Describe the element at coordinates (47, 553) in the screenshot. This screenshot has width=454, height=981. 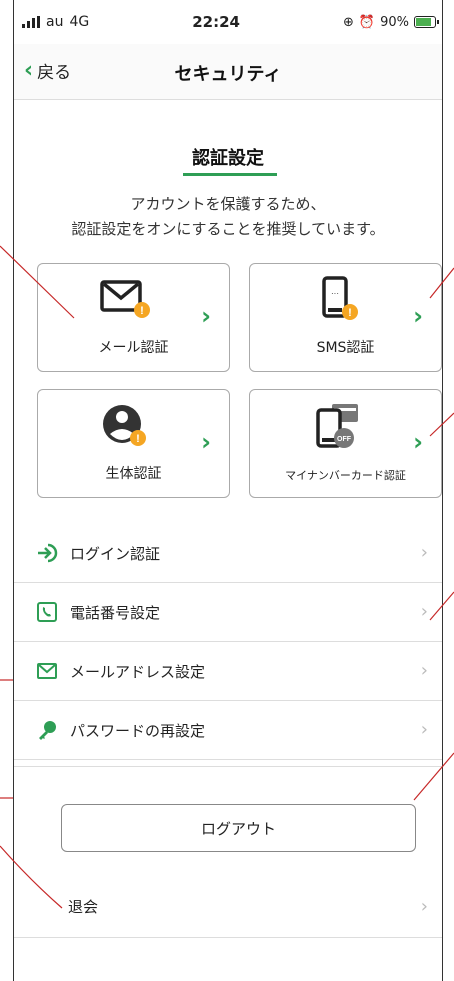
I see `login-arrow-icon` at that location.